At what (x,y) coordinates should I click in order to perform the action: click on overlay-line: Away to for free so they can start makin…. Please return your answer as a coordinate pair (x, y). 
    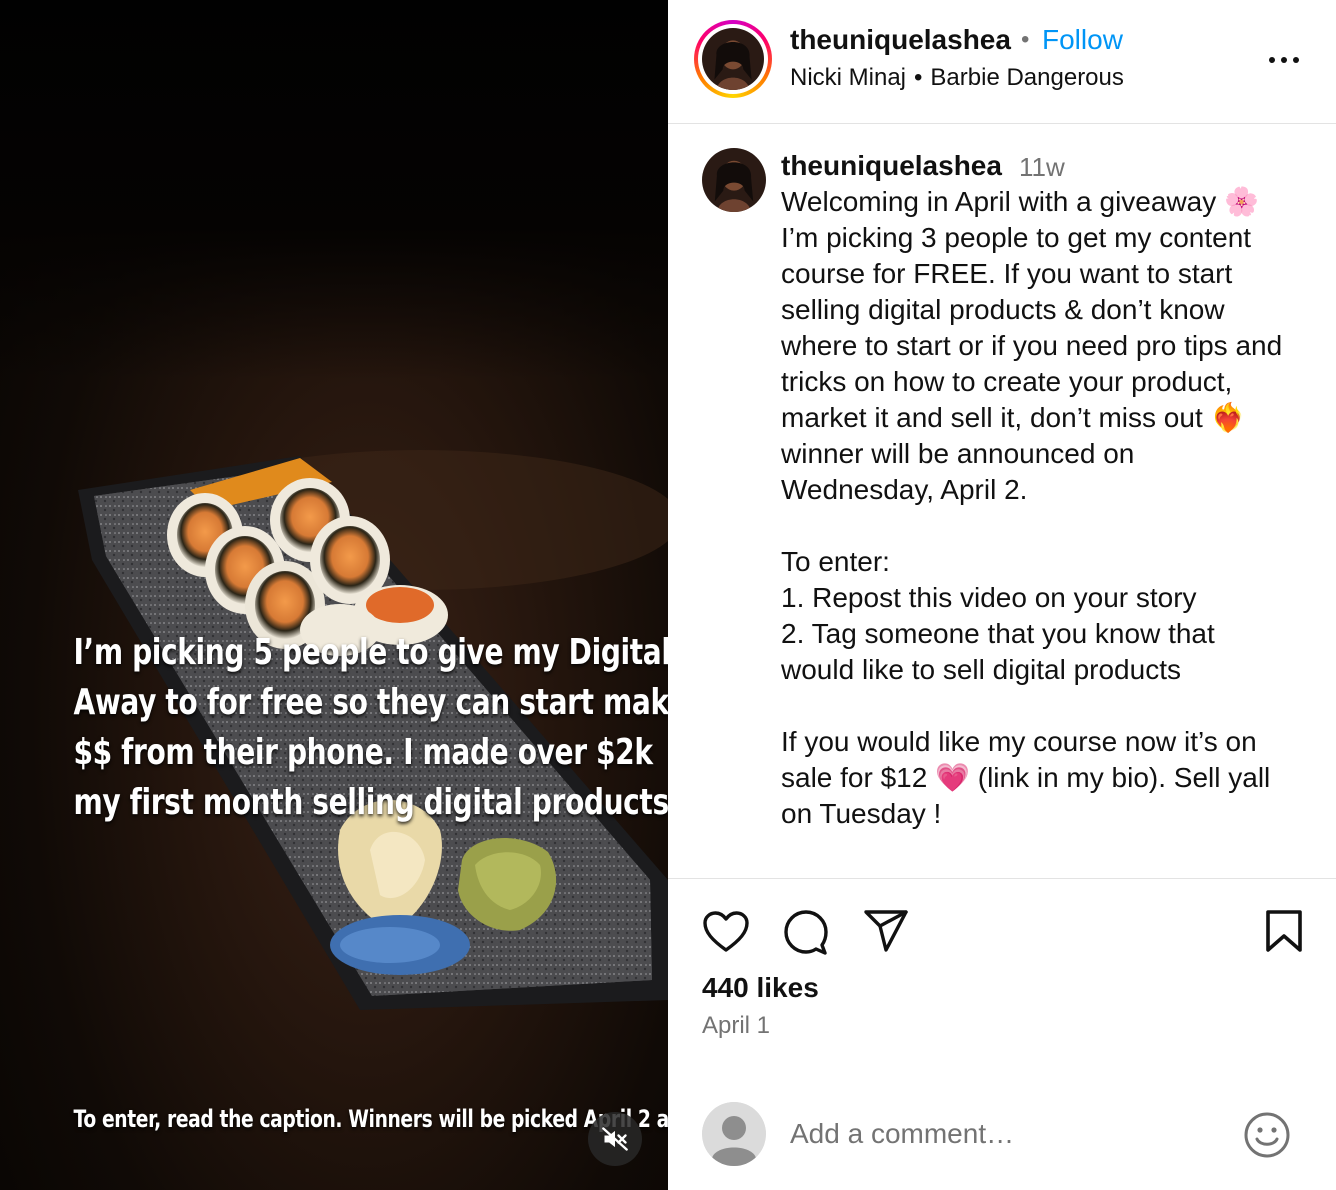
    Looking at the image, I should click on (370, 702).